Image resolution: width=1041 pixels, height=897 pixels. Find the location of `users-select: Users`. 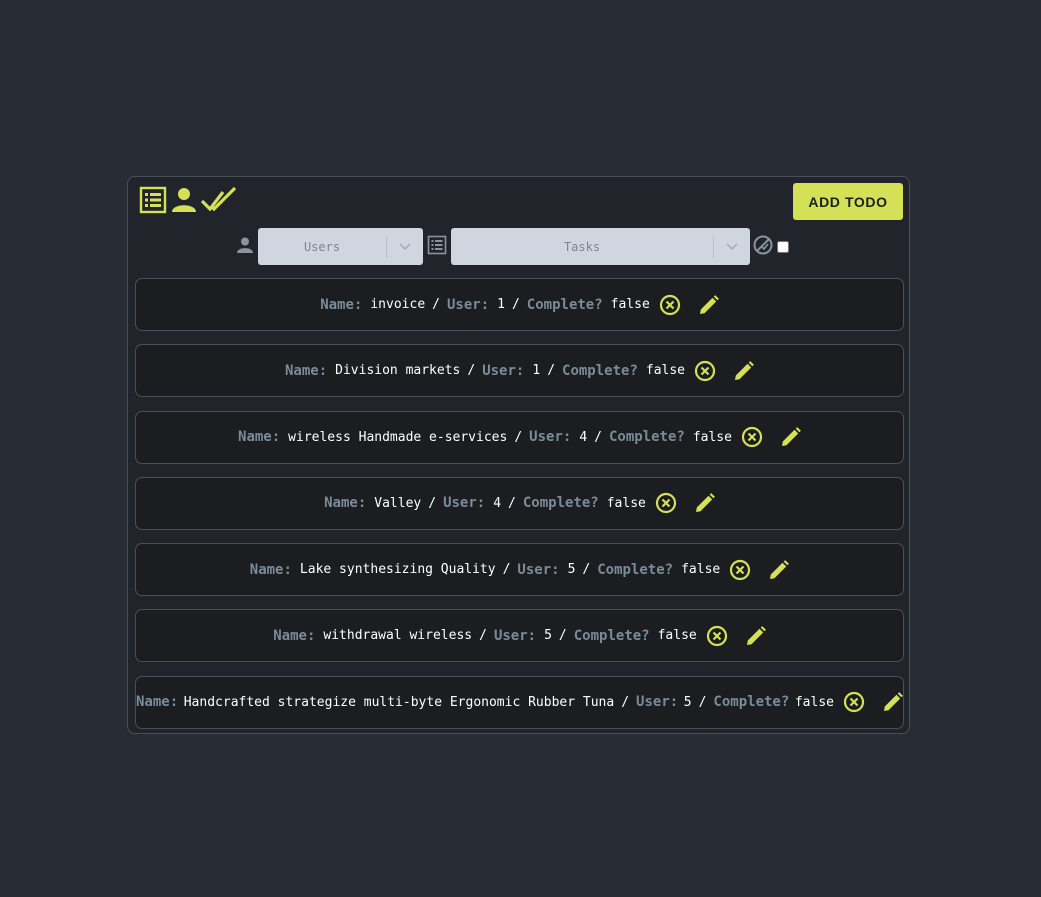

users-select: Users is located at coordinates (340, 246).